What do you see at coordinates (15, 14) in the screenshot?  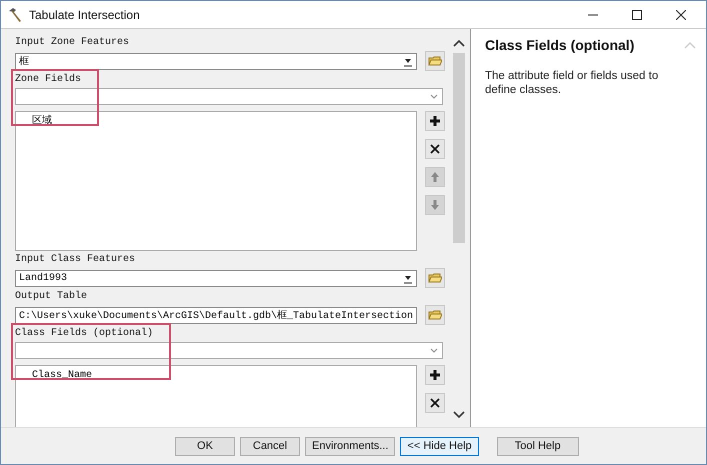 I see `hammer-icon` at bounding box center [15, 14].